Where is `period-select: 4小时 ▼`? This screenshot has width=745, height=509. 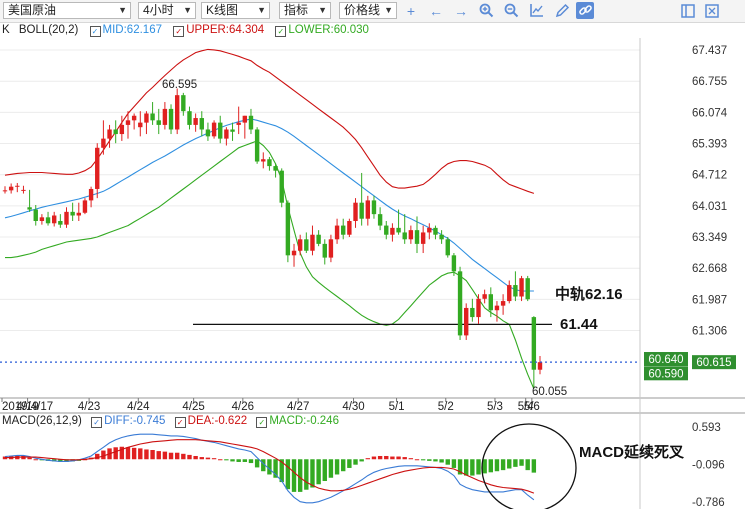
period-select: 4小时 ▼ is located at coordinates (167, 10).